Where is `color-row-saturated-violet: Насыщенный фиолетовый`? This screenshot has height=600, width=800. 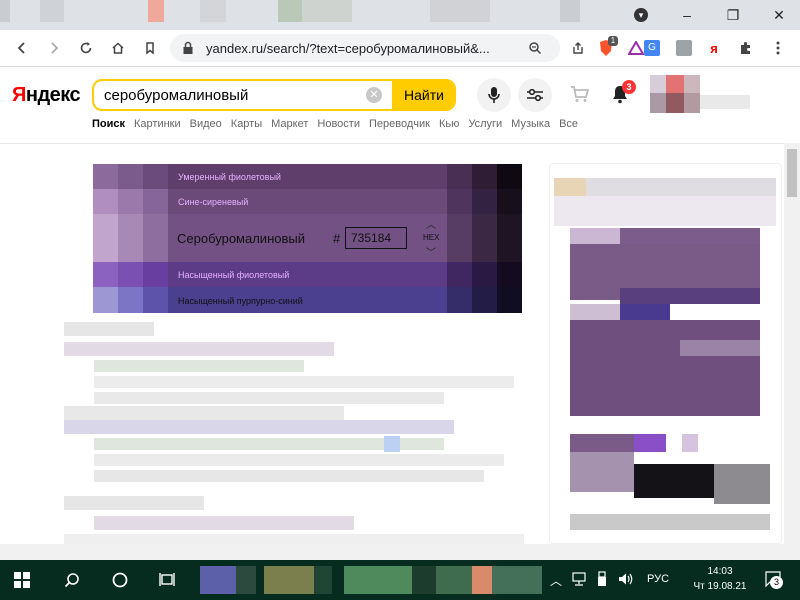
color-row-saturated-violet: Насыщенный фиолетовый is located at coordinates (307, 274).